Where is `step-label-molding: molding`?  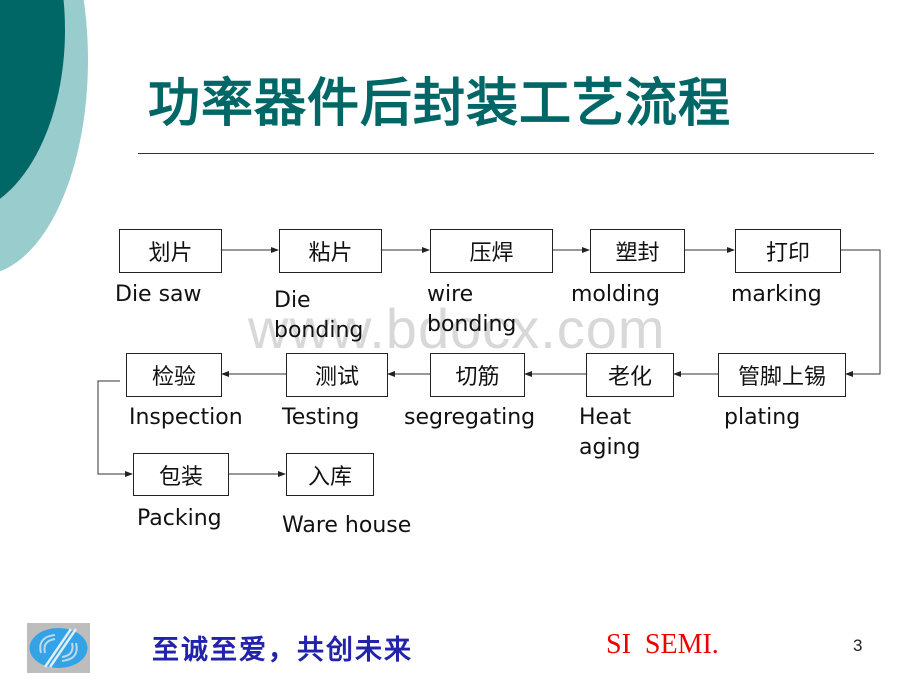
step-label-molding: molding is located at coordinates (615, 294).